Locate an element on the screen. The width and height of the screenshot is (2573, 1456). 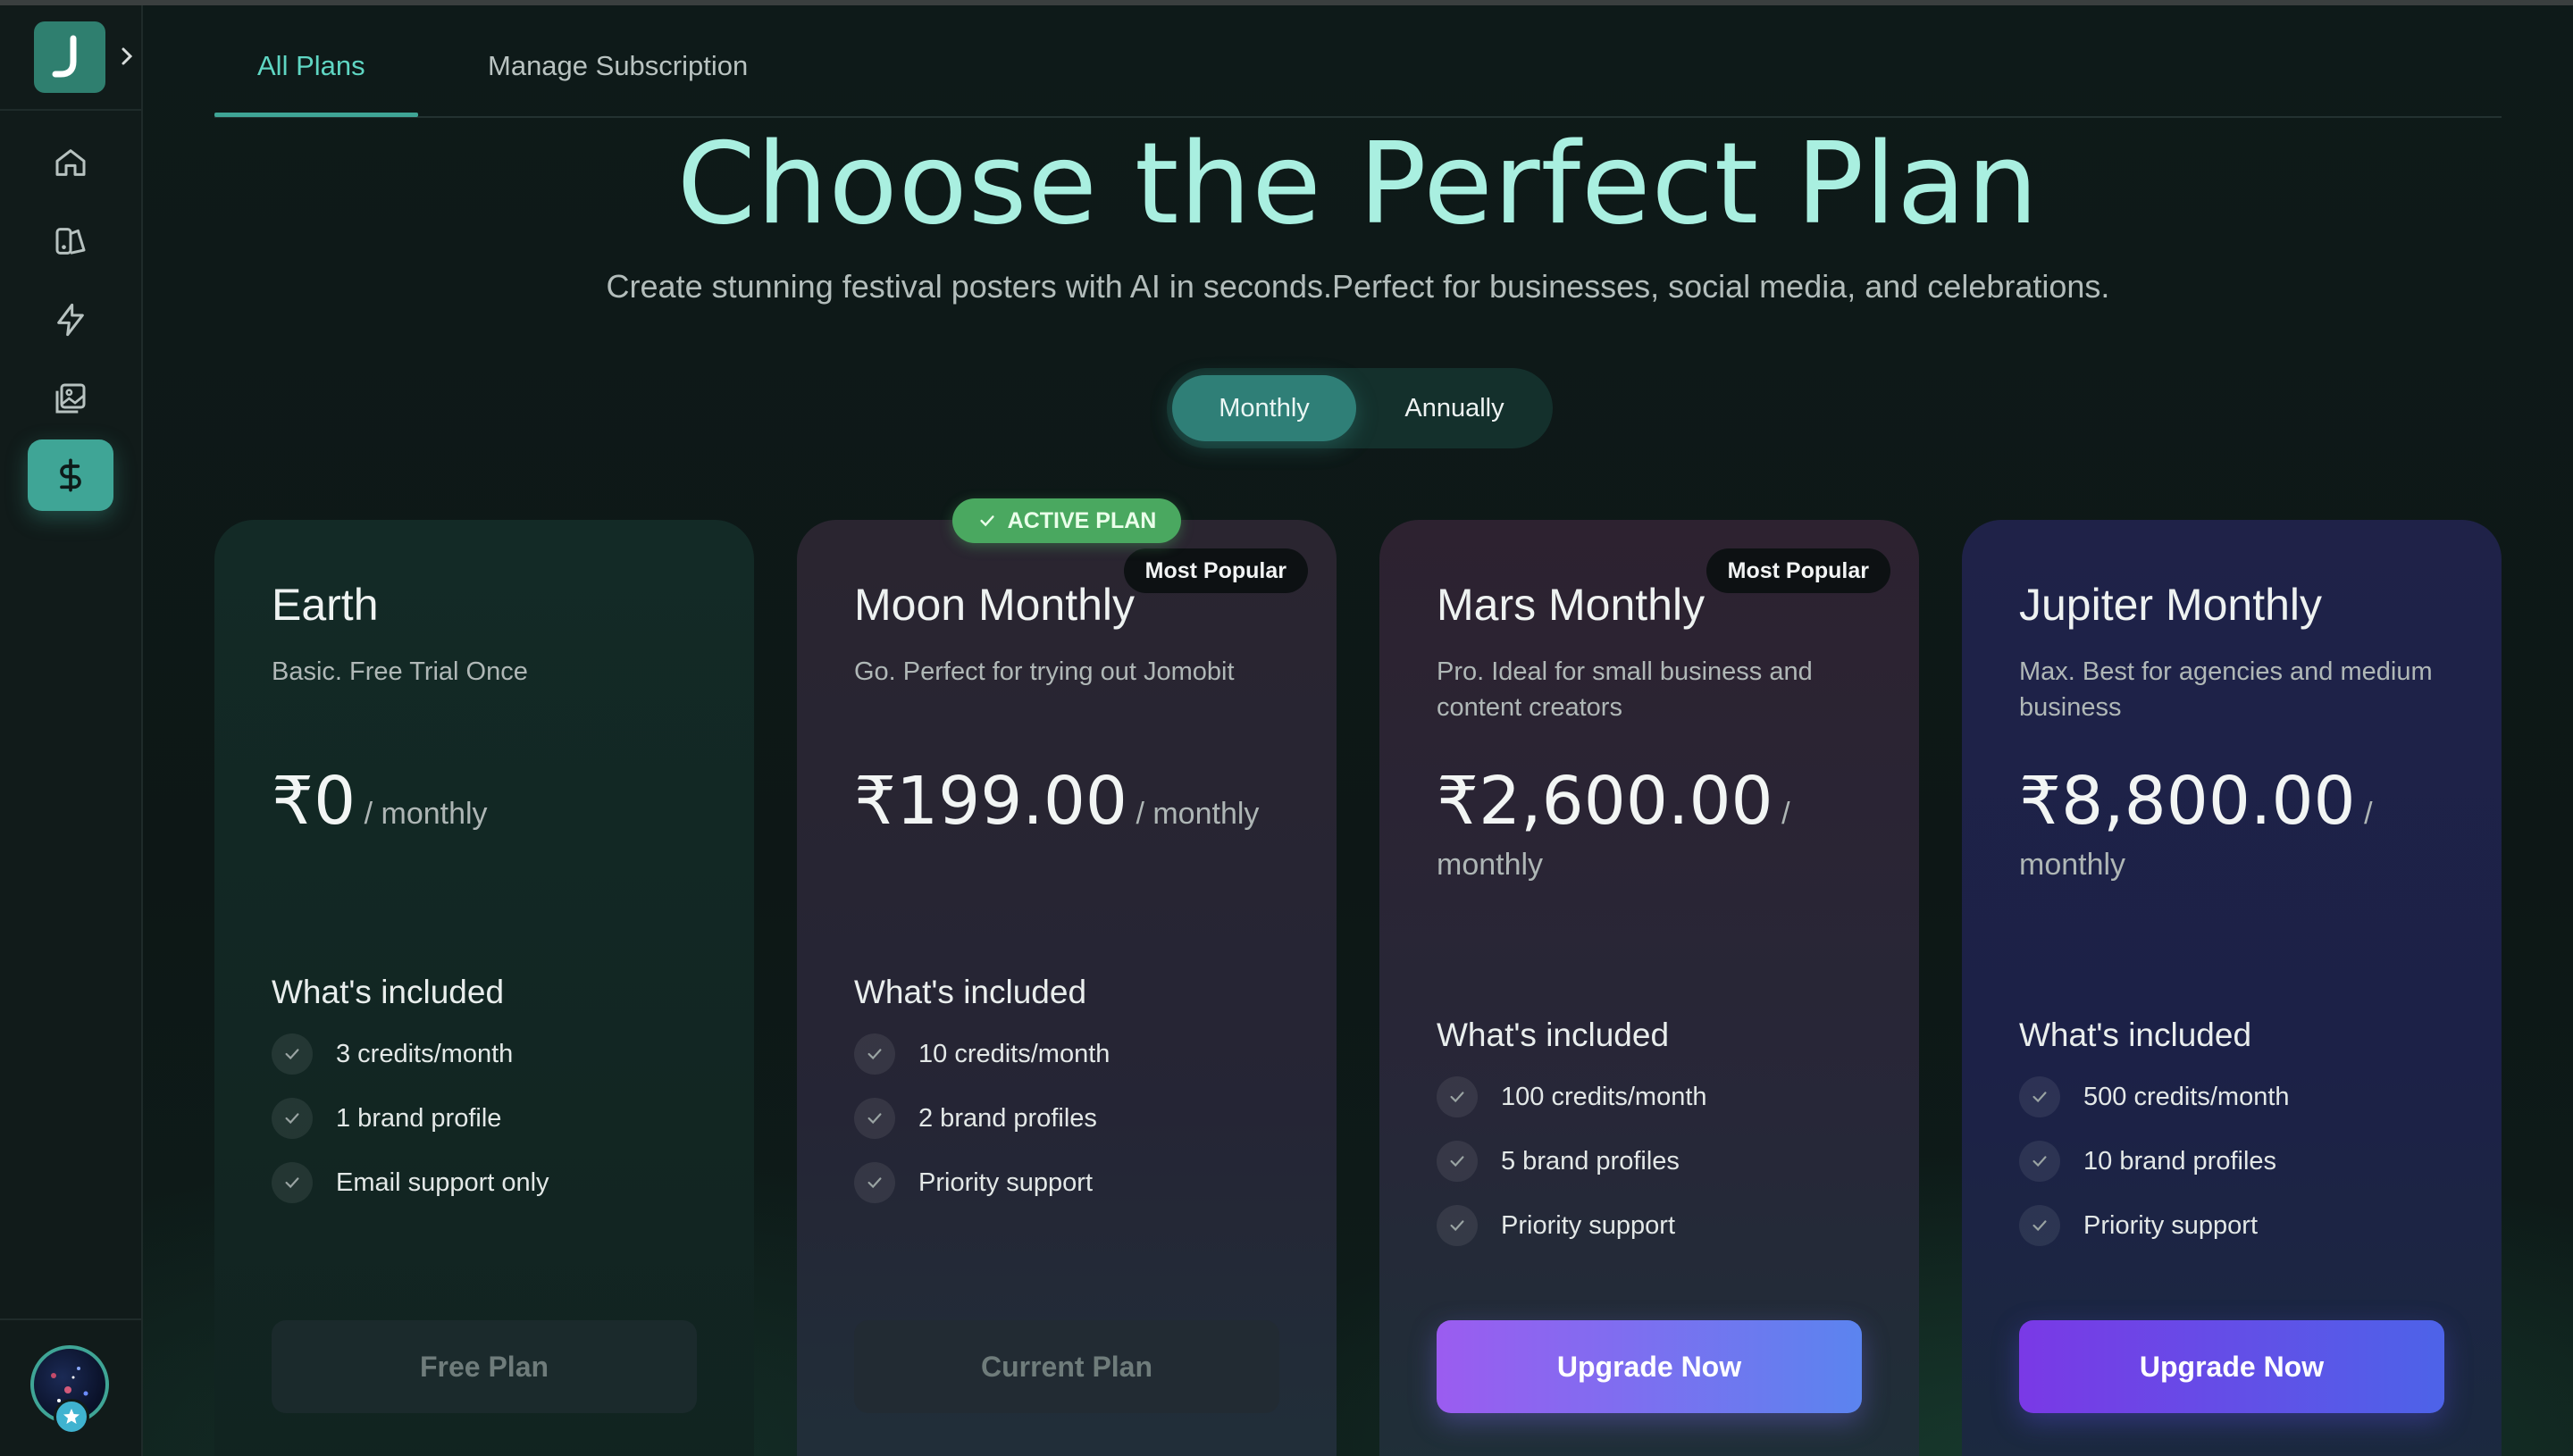
chevron-right-icon is located at coordinates (127, 56).